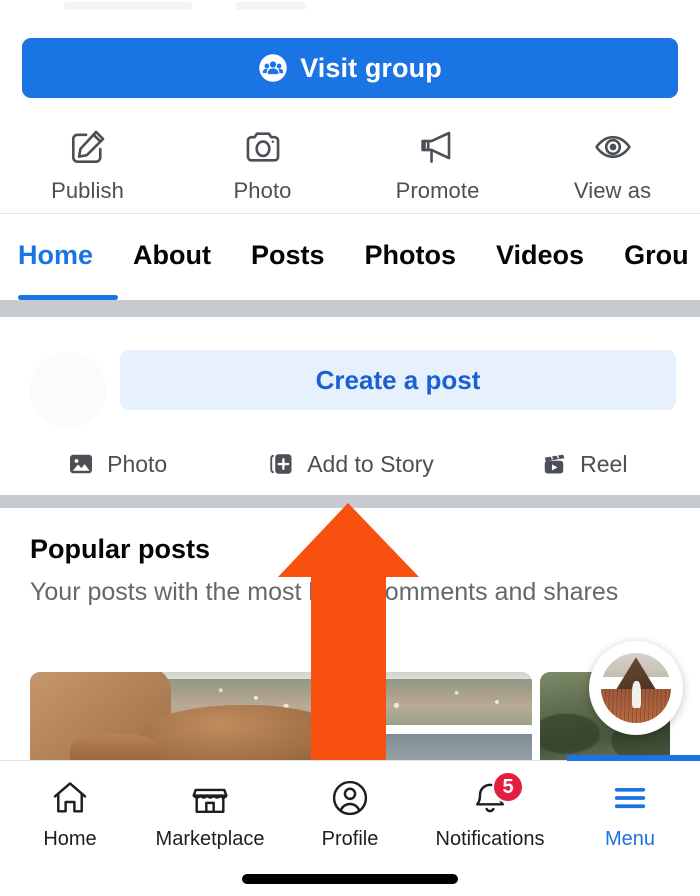 The height and width of the screenshot is (896, 700). Describe the element at coordinates (262, 190) in the screenshot. I see `action-photo-label: Photo` at that location.